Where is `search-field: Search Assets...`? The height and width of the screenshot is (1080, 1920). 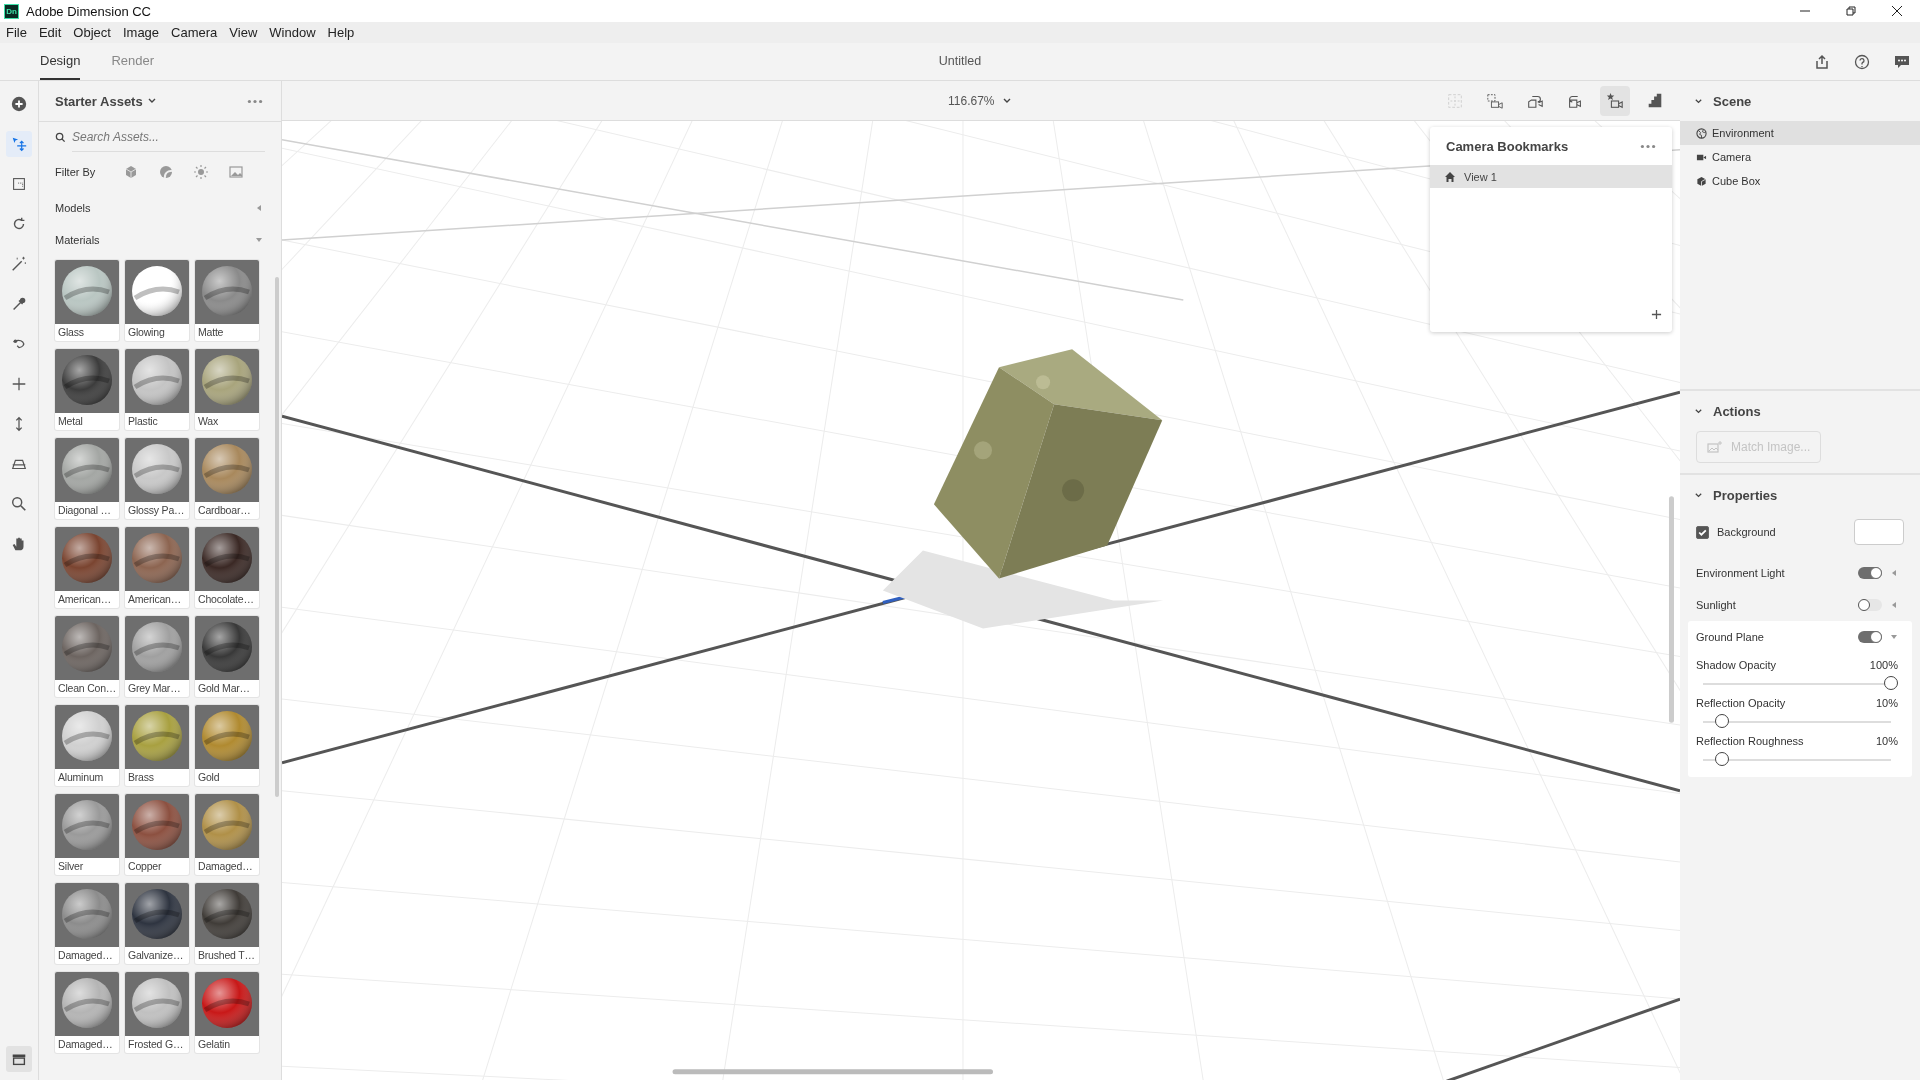 search-field: Search Assets... is located at coordinates (168, 137).